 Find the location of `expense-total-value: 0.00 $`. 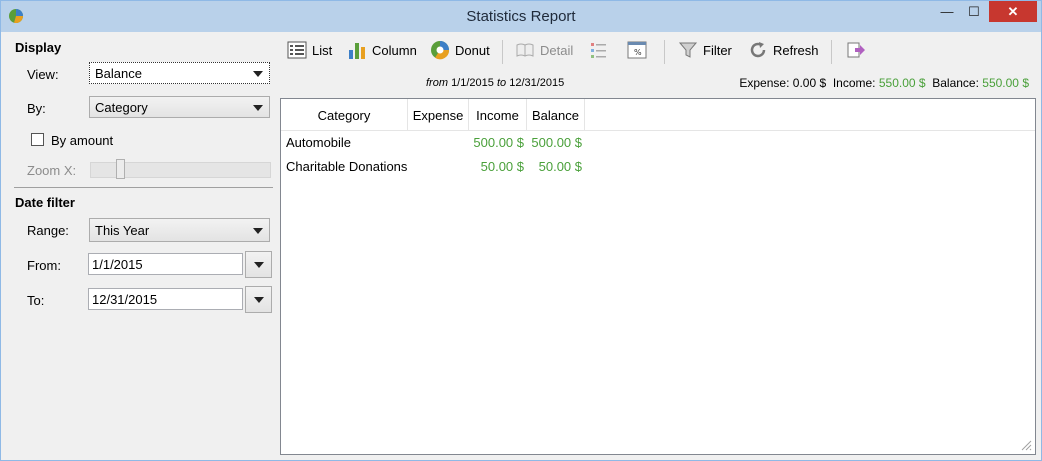

expense-total-value: 0.00 $ is located at coordinates (809, 83).